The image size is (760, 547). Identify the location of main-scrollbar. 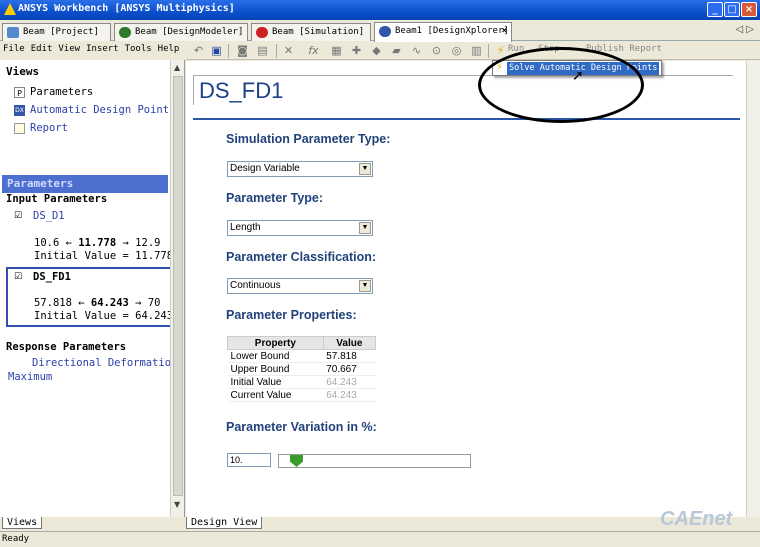
(753, 289).